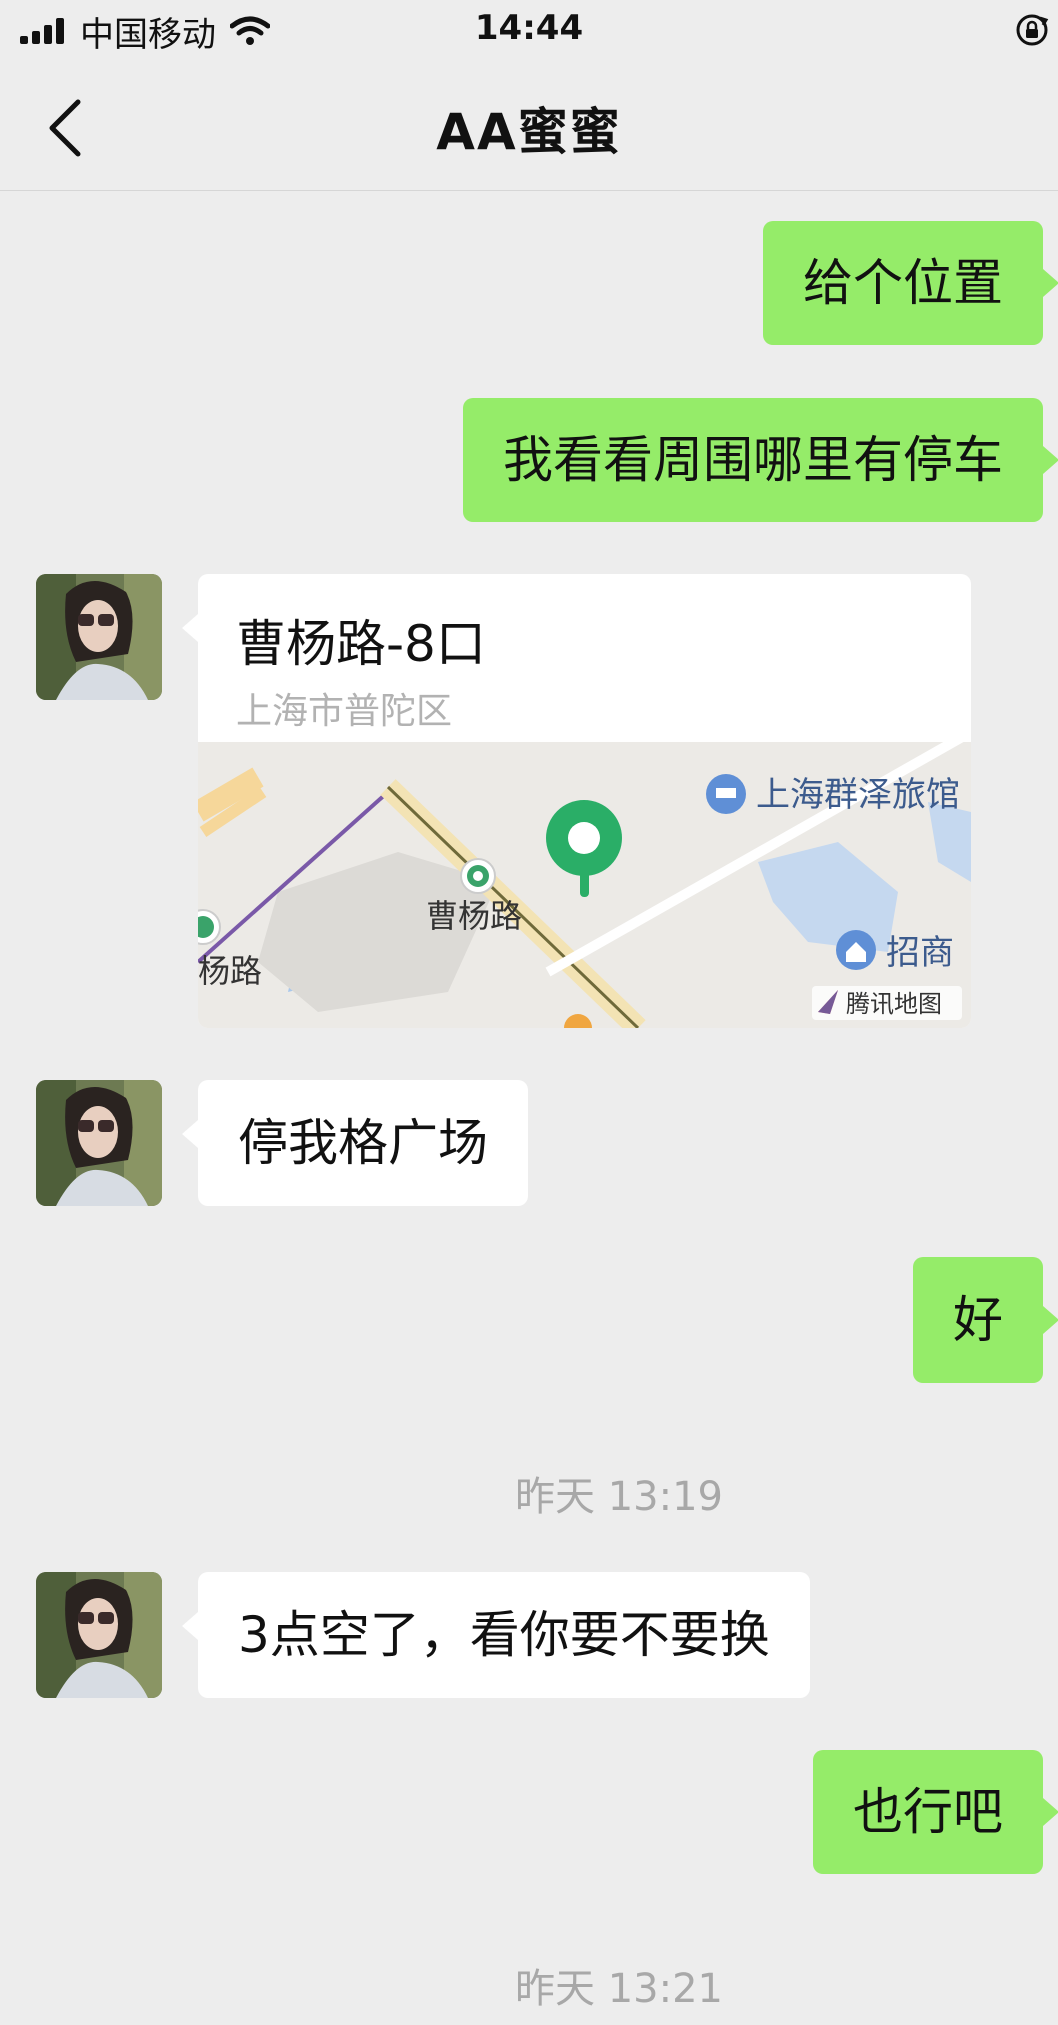 This screenshot has width=1058, height=2025. Describe the element at coordinates (478, 876) in the screenshot. I see `metro-station-icon` at that location.